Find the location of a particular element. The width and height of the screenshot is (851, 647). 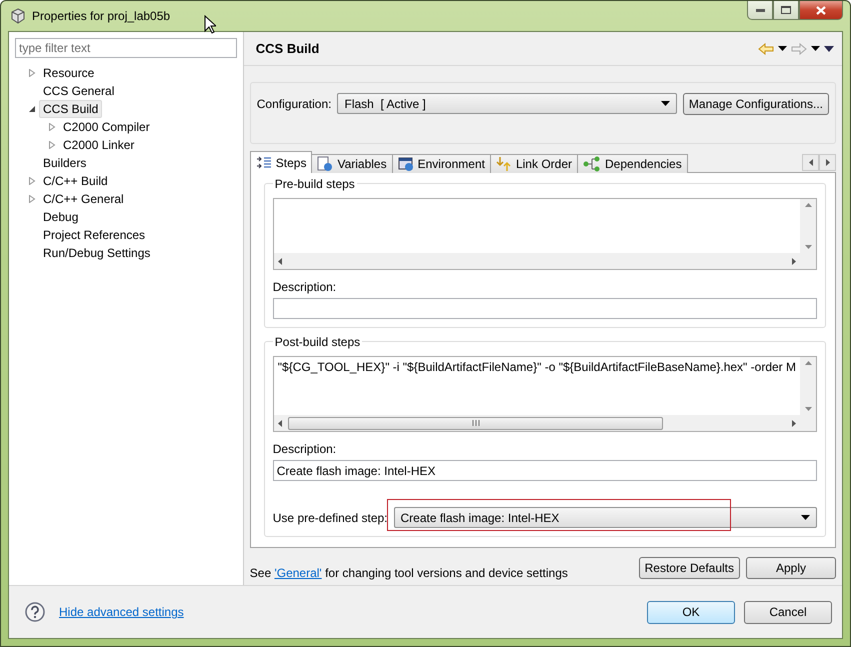

close-icon is located at coordinates (821, 10).